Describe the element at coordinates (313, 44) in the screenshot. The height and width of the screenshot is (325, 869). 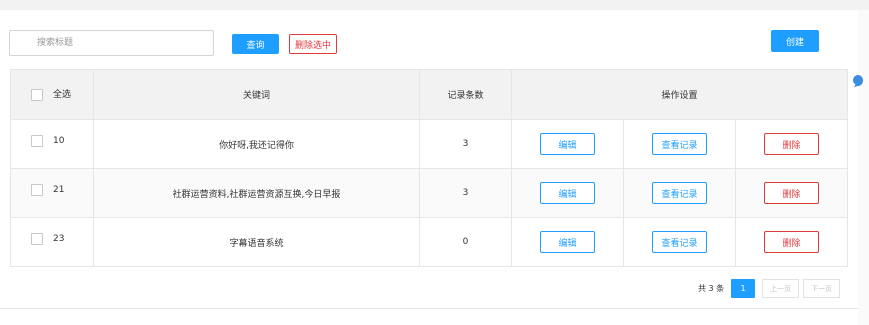
I see `delete-selected-button: 删除选中` at that location.